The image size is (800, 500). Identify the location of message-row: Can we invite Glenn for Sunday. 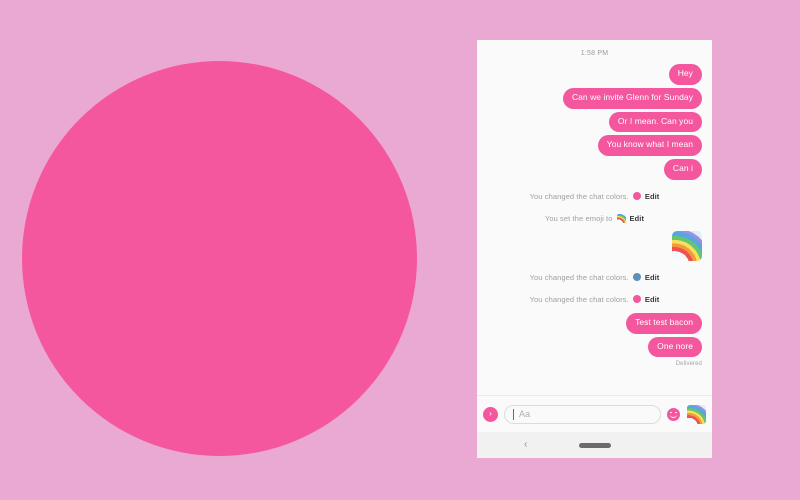
(594, 98).